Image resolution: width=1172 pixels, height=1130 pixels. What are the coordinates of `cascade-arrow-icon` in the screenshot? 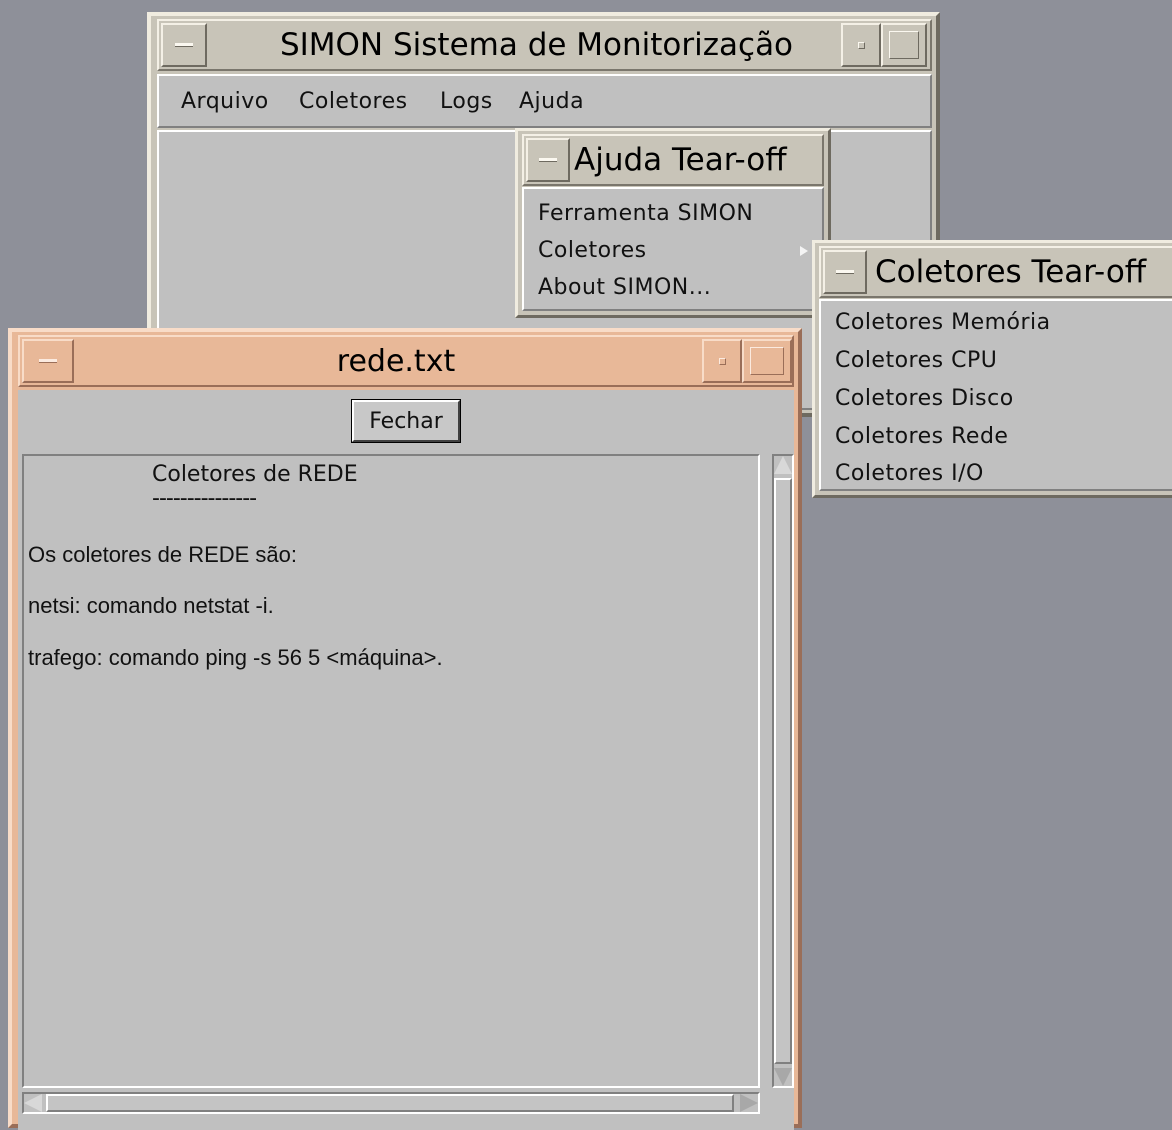 It's located at (804, 251).